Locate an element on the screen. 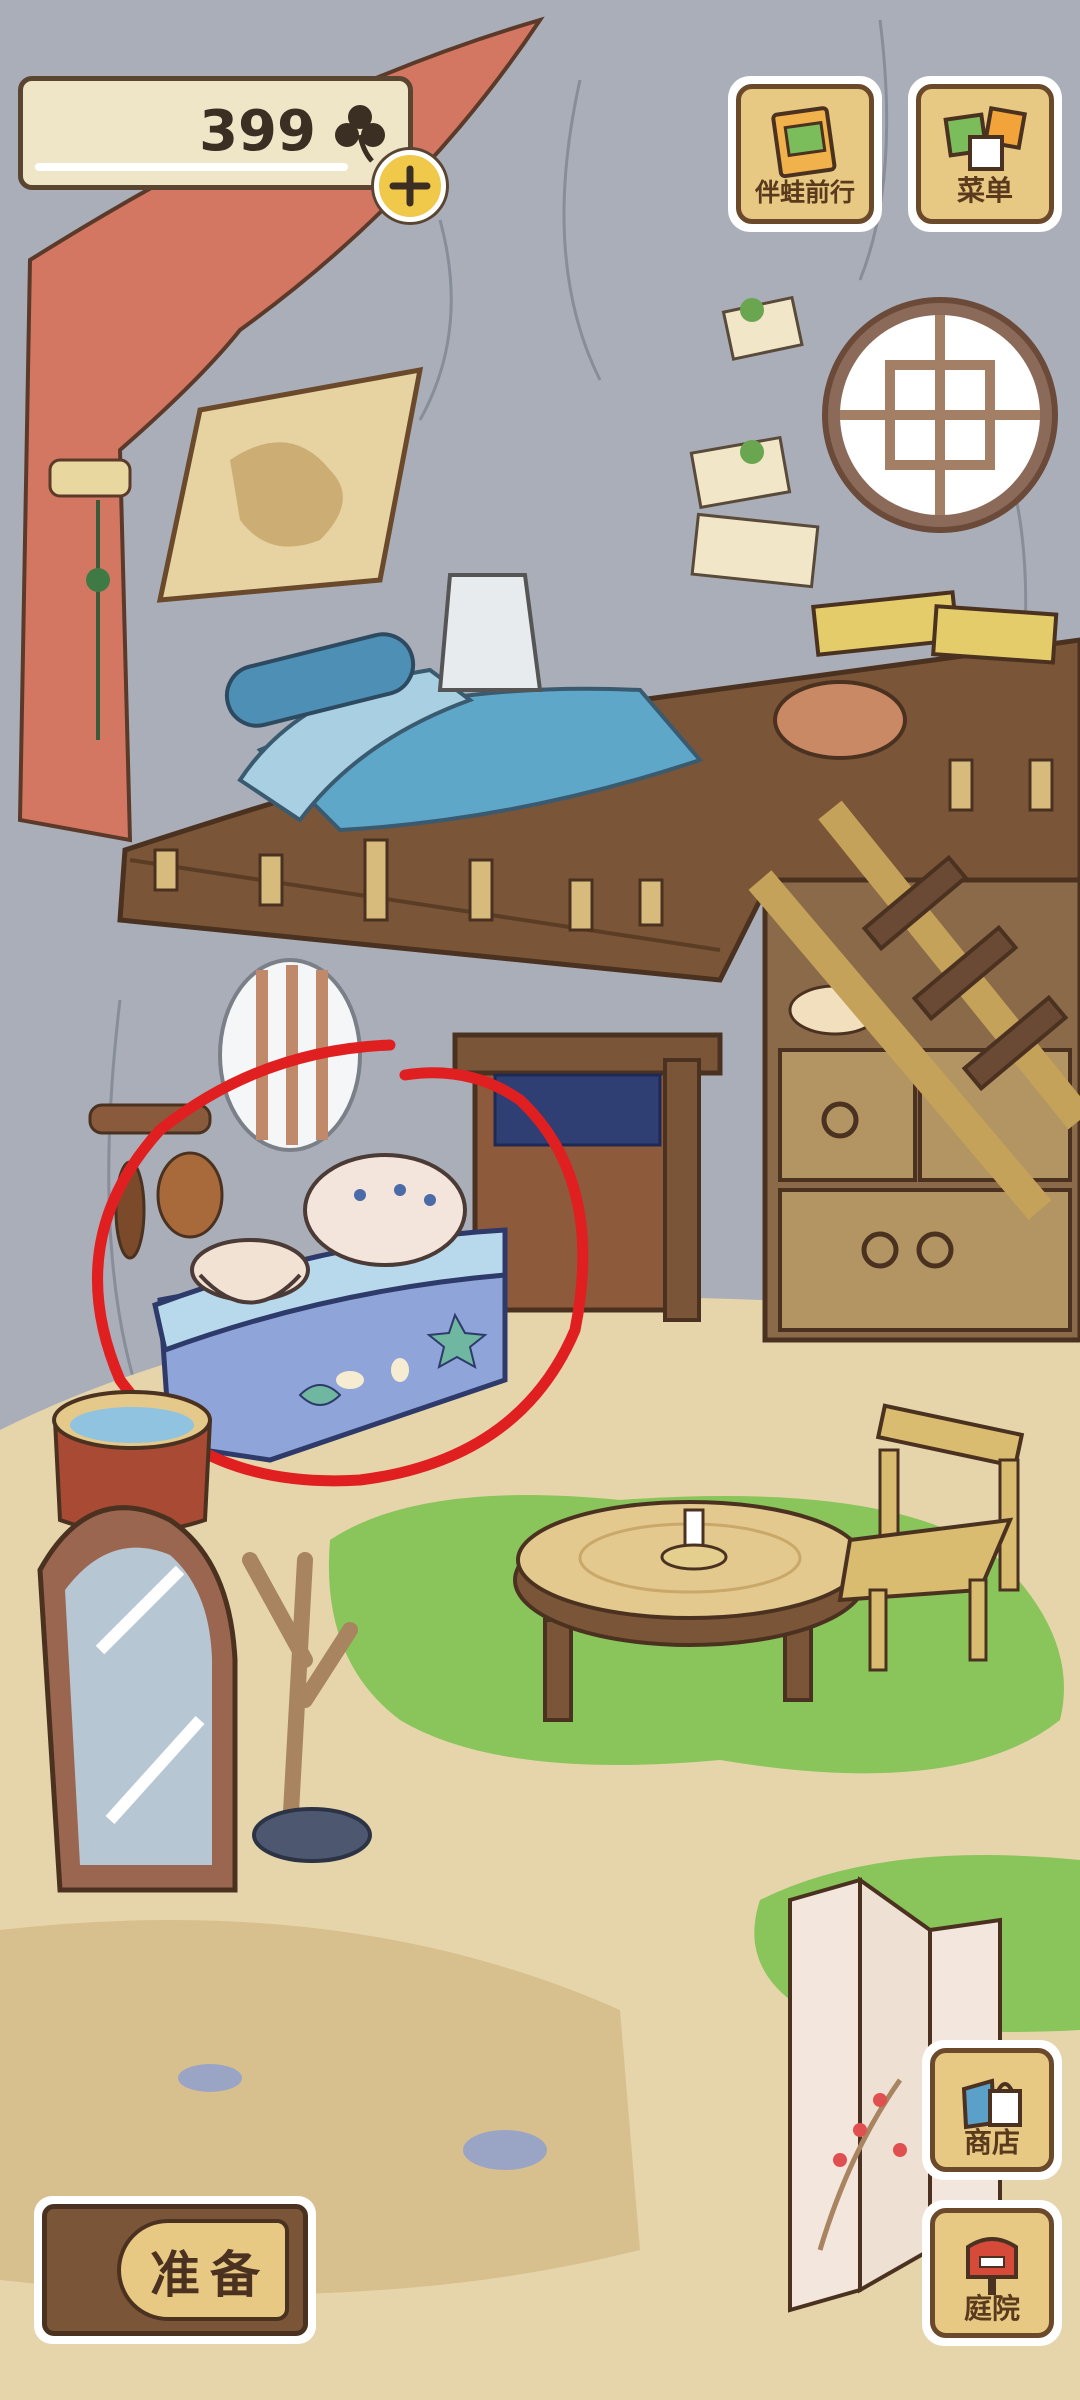 The width and height of the screenshot is (1080, 2400). book-icon is located at coordinates (804, 142).